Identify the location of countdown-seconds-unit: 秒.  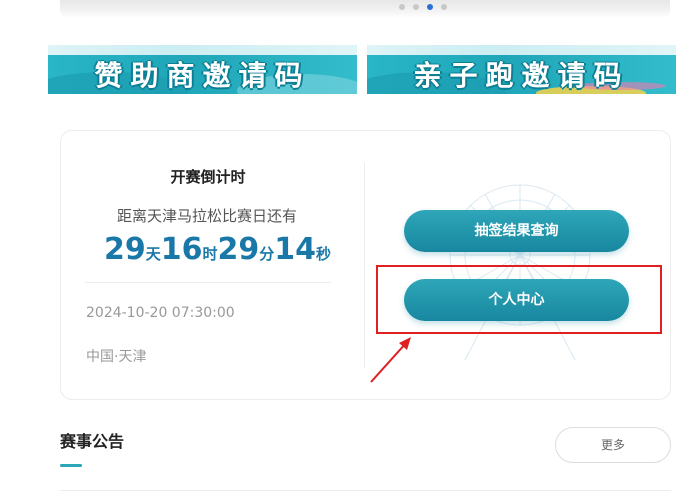
(324, 254).